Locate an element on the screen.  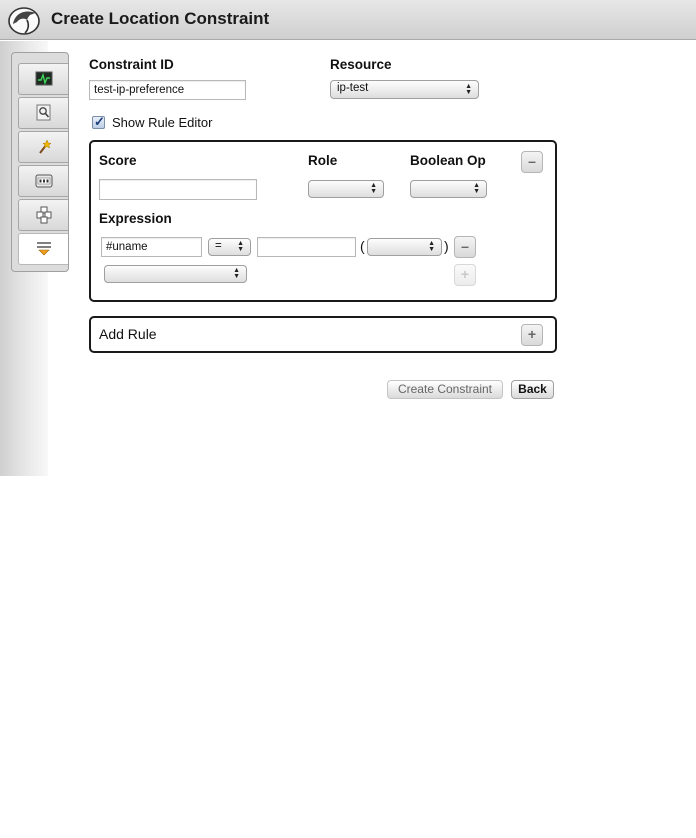
sidebar-tab-explorer is located at coordinates (43, 113).